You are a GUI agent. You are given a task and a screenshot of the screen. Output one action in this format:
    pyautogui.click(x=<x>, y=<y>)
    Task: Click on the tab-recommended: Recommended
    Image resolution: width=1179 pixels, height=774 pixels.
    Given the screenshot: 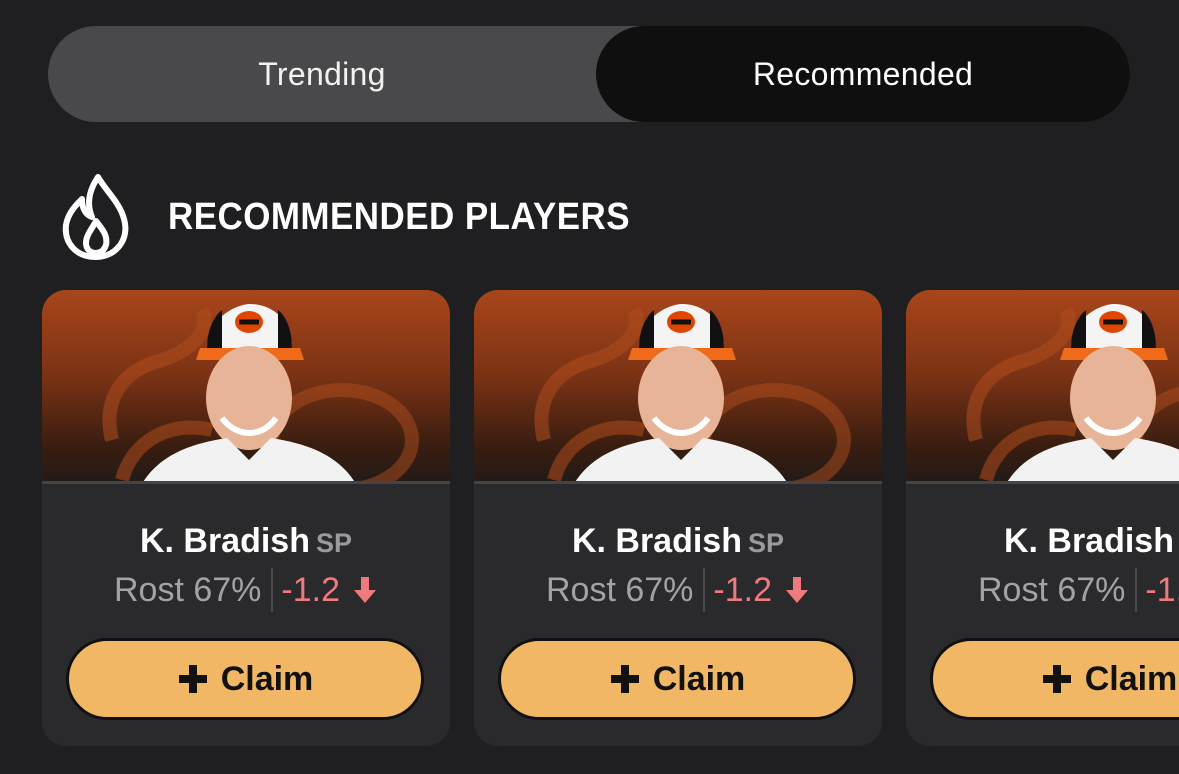 What is the action you would take?
    pyautogui.click(x=863, y=74)
    